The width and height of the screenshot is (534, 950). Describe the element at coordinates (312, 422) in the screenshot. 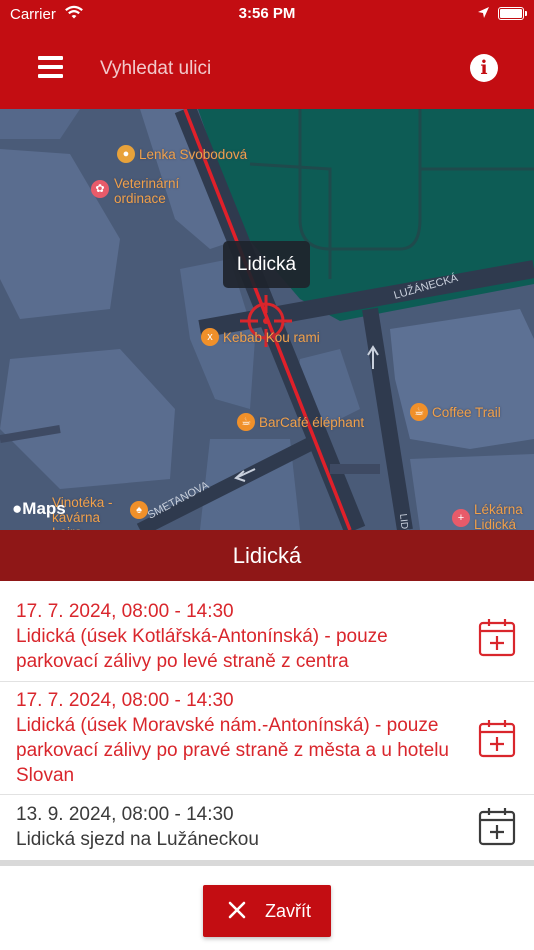

I see `place-label: BarCafé éléphant` at that location.